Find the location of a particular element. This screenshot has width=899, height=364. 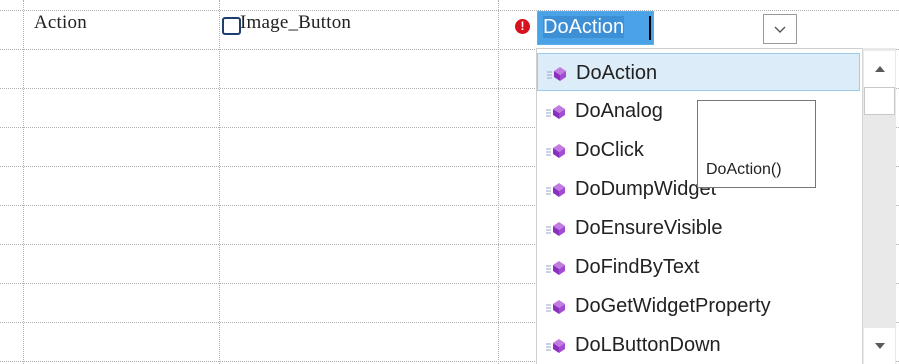

scroll-up-button is located at coordinates (879, 69).